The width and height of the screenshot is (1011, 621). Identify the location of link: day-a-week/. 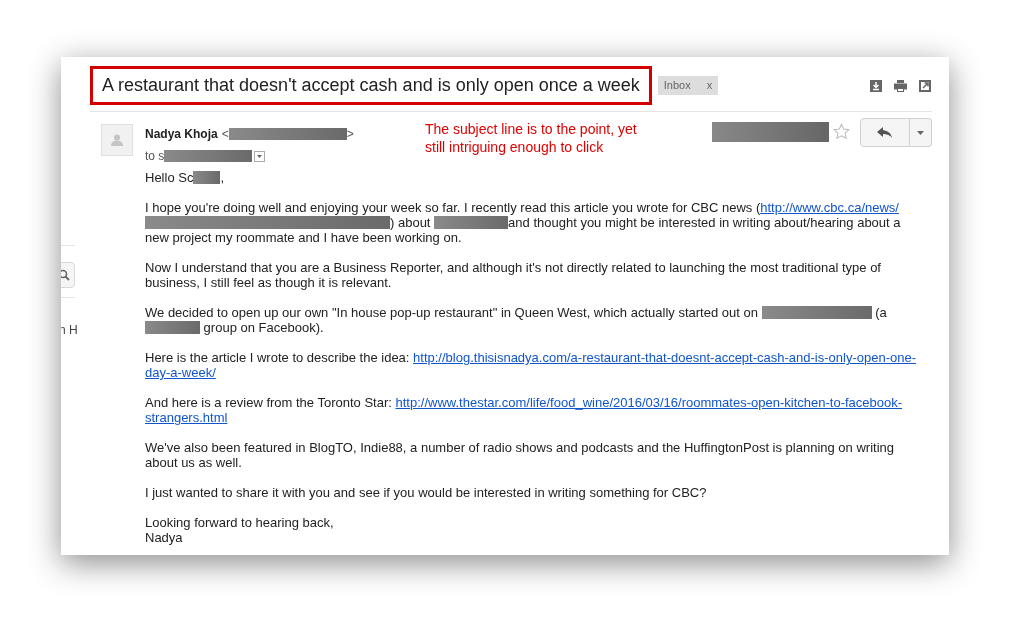
(180, 372).